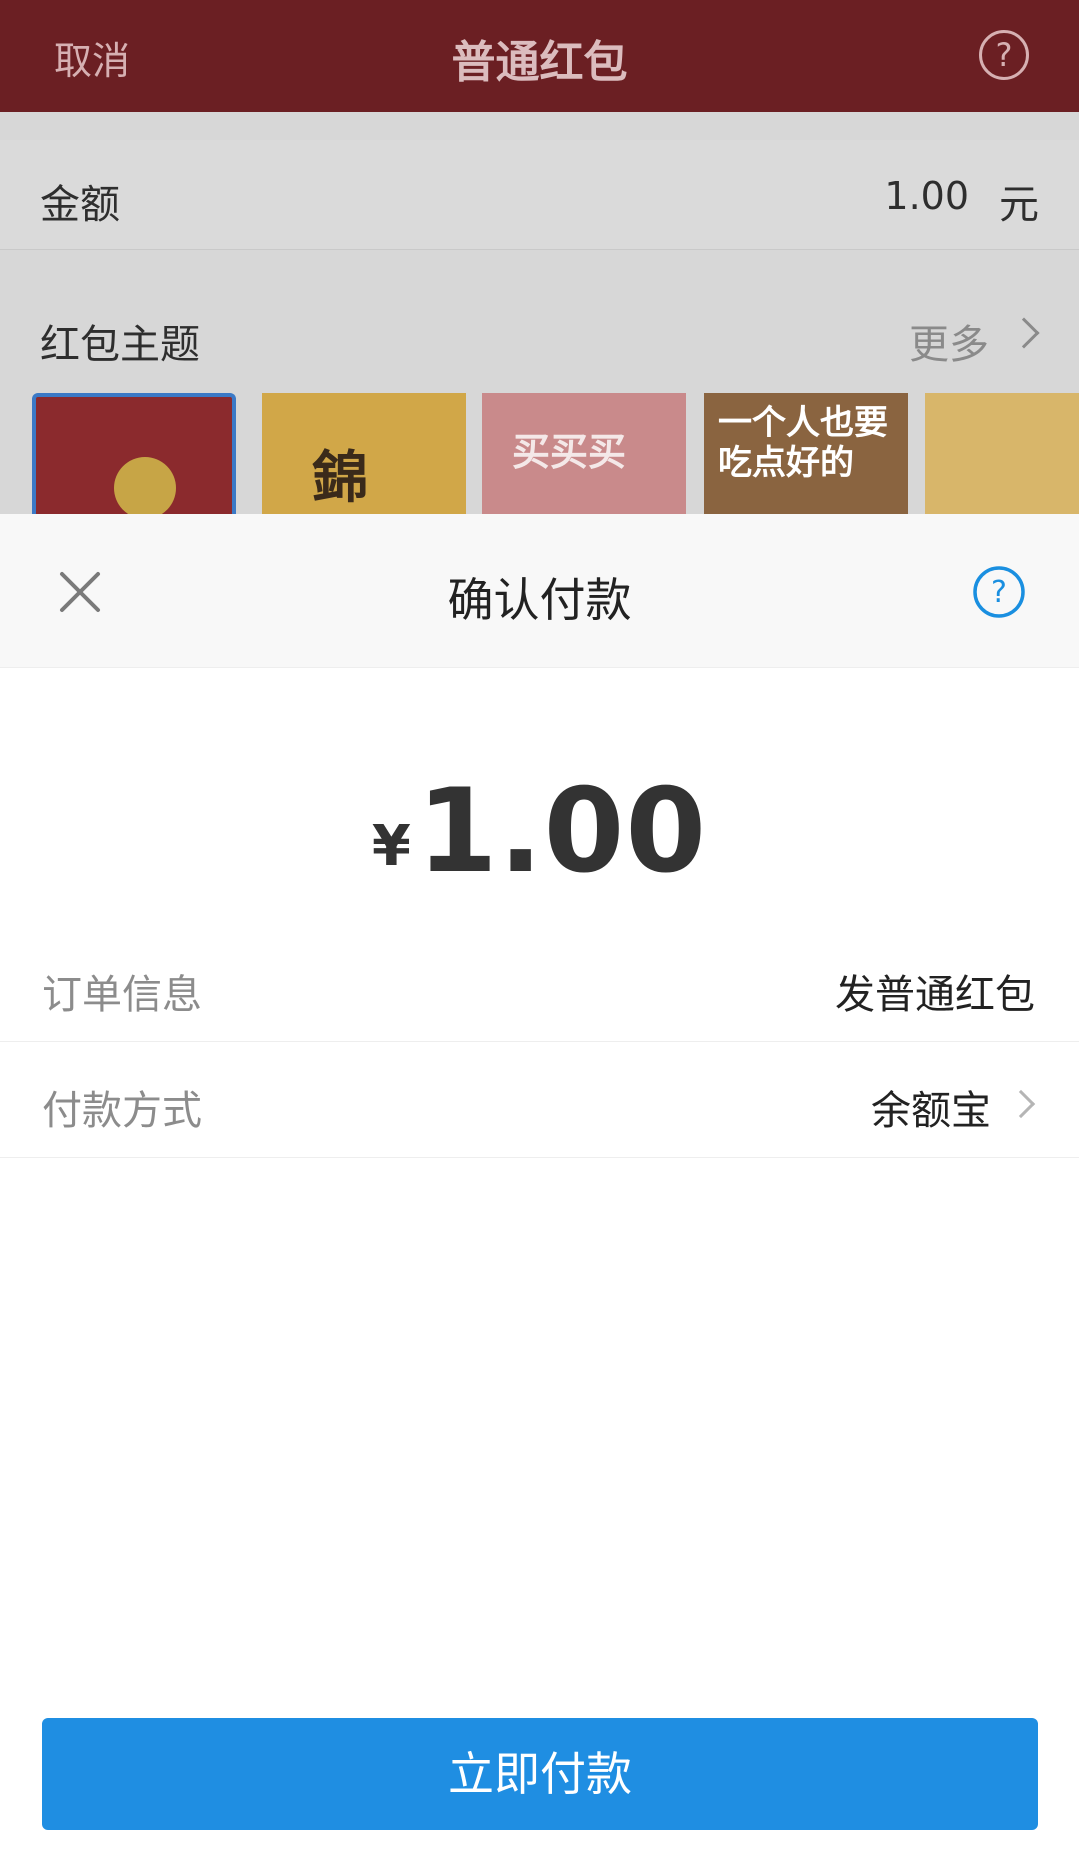 This screenshot has height=1865, width=1079. Describe the element at coordinates (540, 1774) in the screenshot. I see `pay-now-button: 立即付款` at that location.